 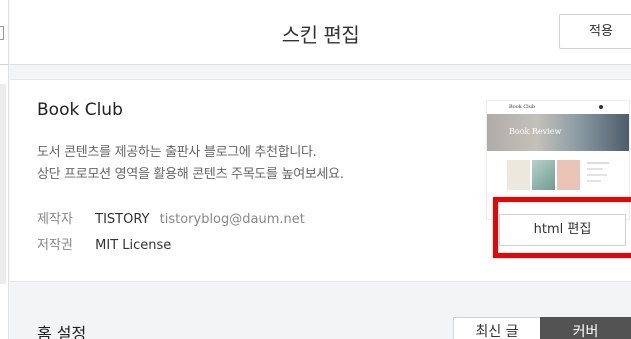 I want to click on thumbnail-hero: Book Review, so click(x=558, y=132).